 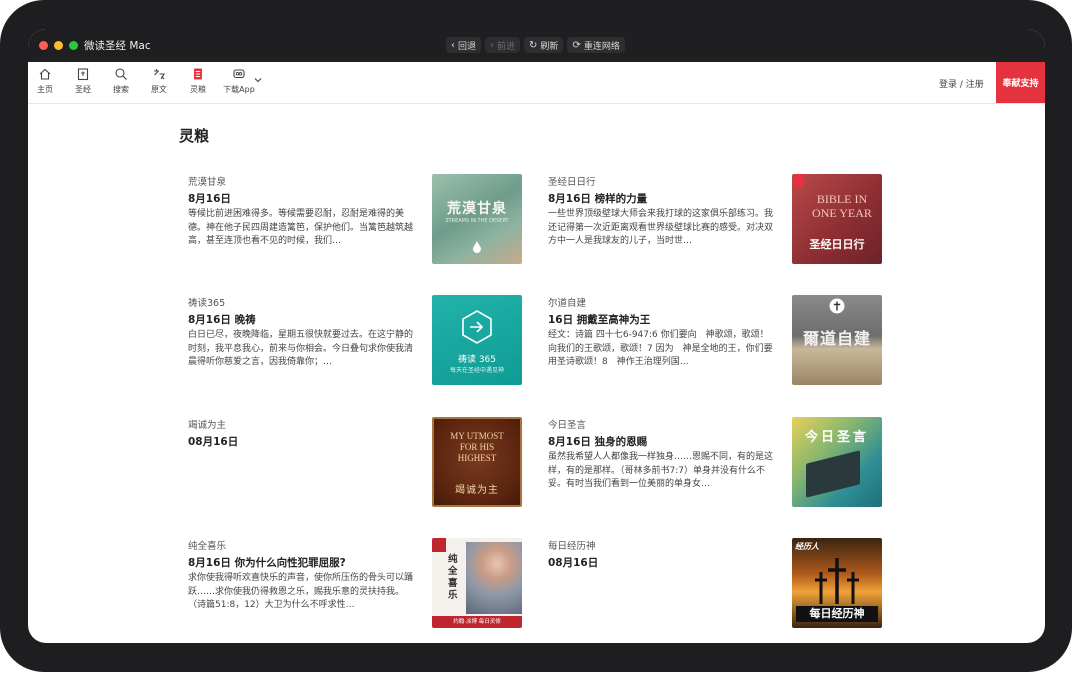 I want to click on toolbar-label-home: 主页, so click(x=45, y=89).